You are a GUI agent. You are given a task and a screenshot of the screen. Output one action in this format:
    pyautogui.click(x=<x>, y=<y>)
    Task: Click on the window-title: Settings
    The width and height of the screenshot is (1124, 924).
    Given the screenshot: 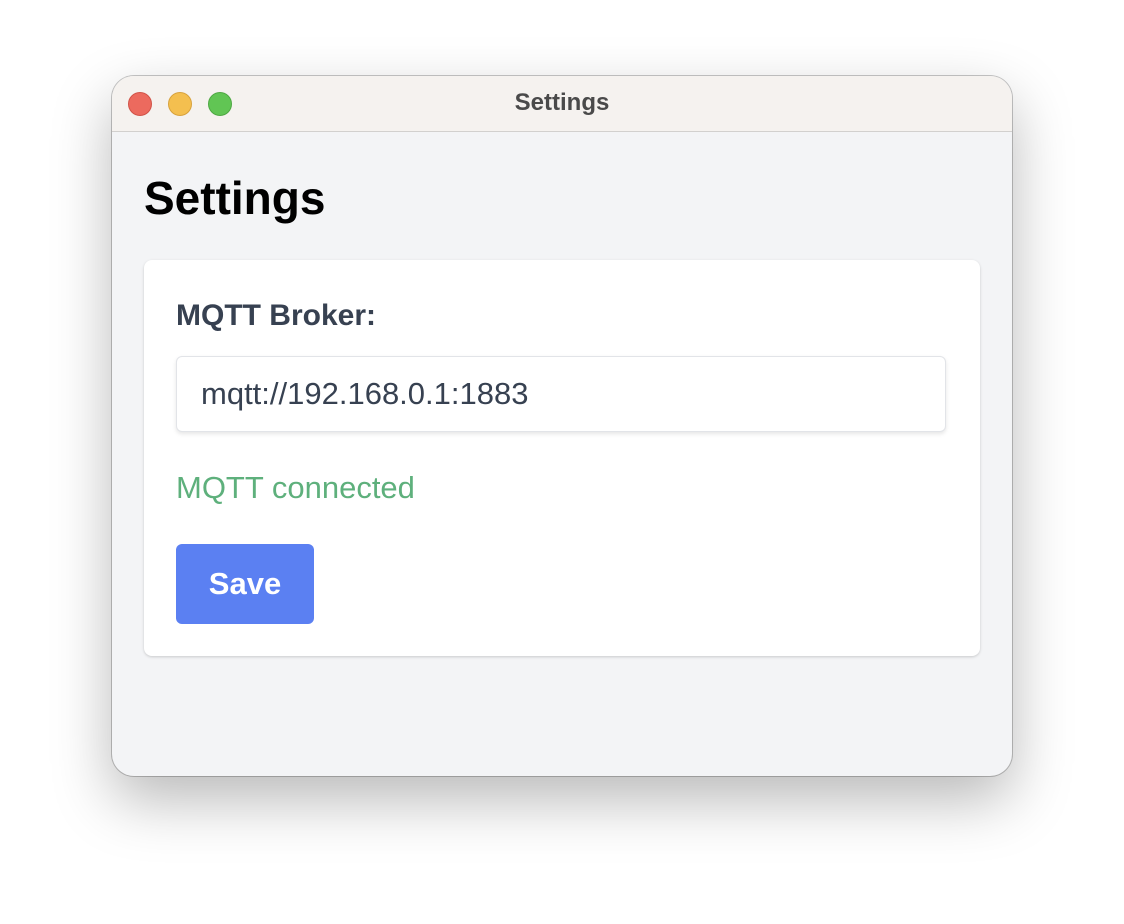 What is the action you would take?
    pyautogui.click(x=562, y=102)
    